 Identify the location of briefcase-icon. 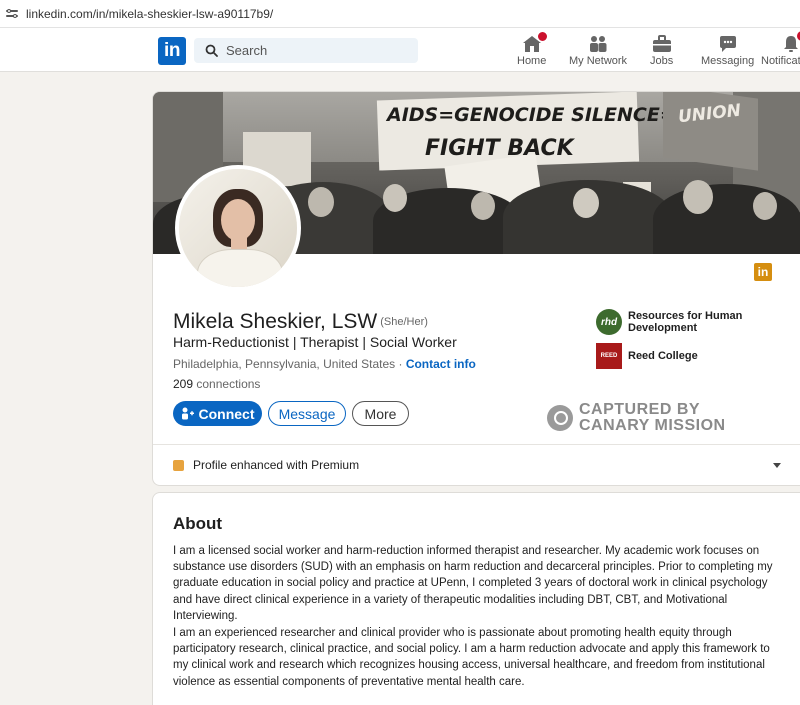
(661, 43).